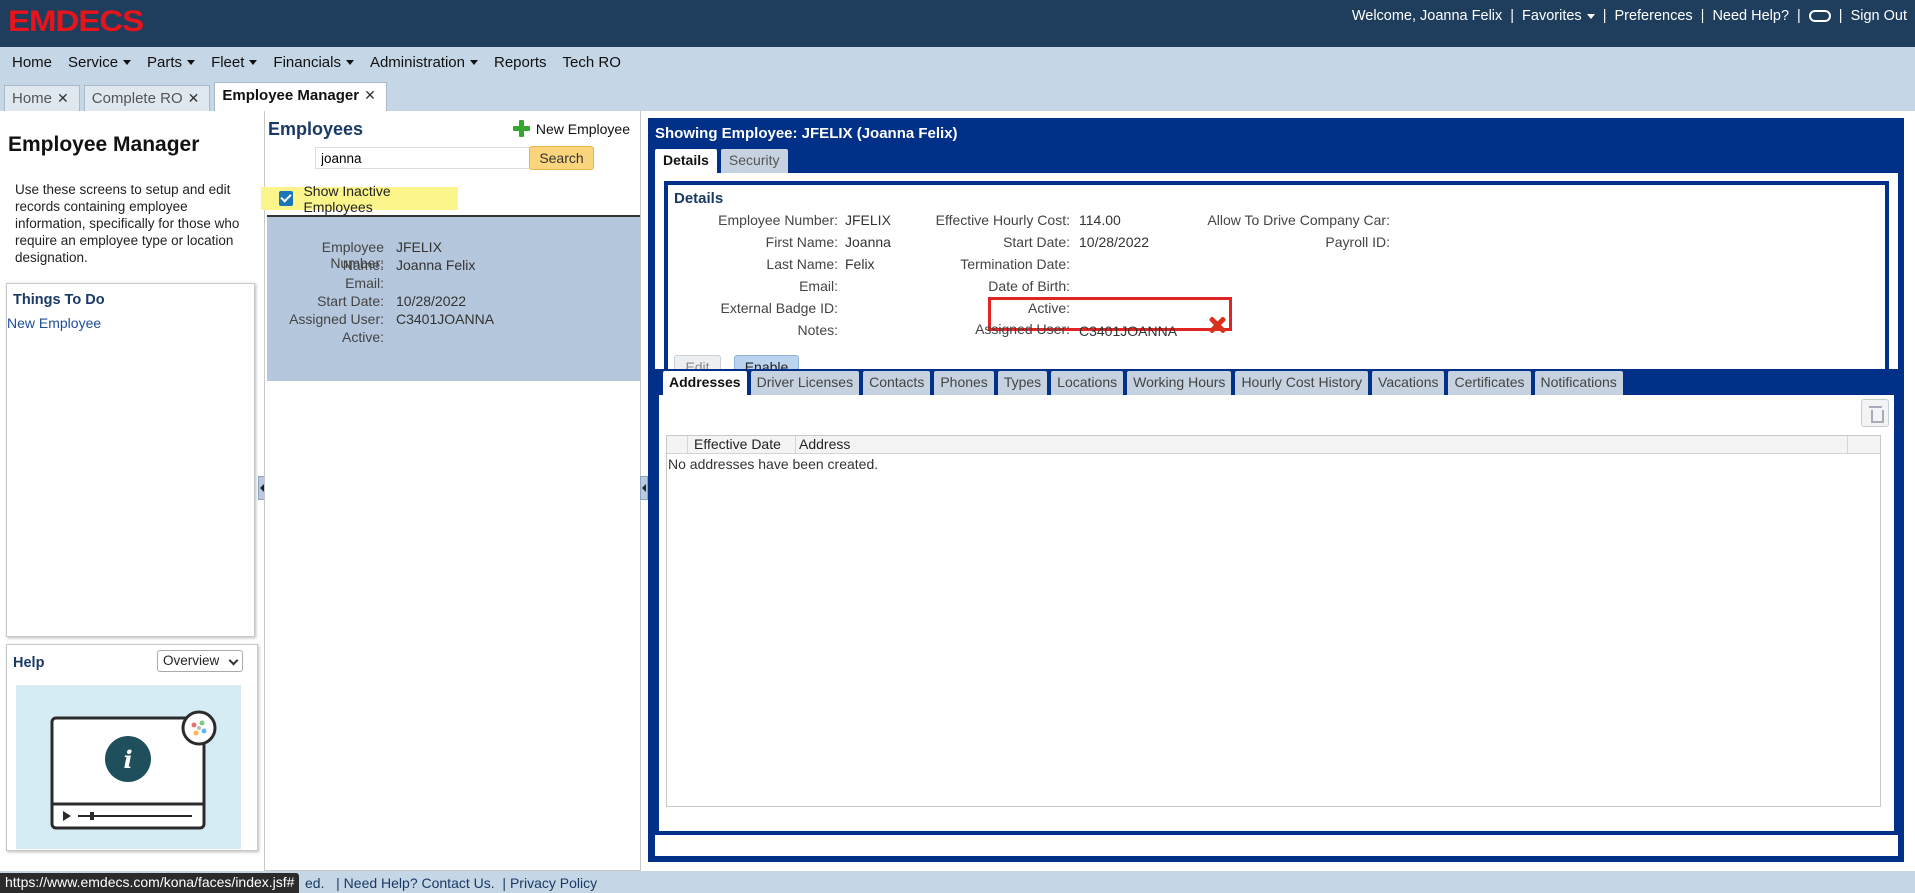  Describe the element at coordinates (1357, 242) in the screenshot. I see `payroll-id-label: Payroll ID:` at that location.